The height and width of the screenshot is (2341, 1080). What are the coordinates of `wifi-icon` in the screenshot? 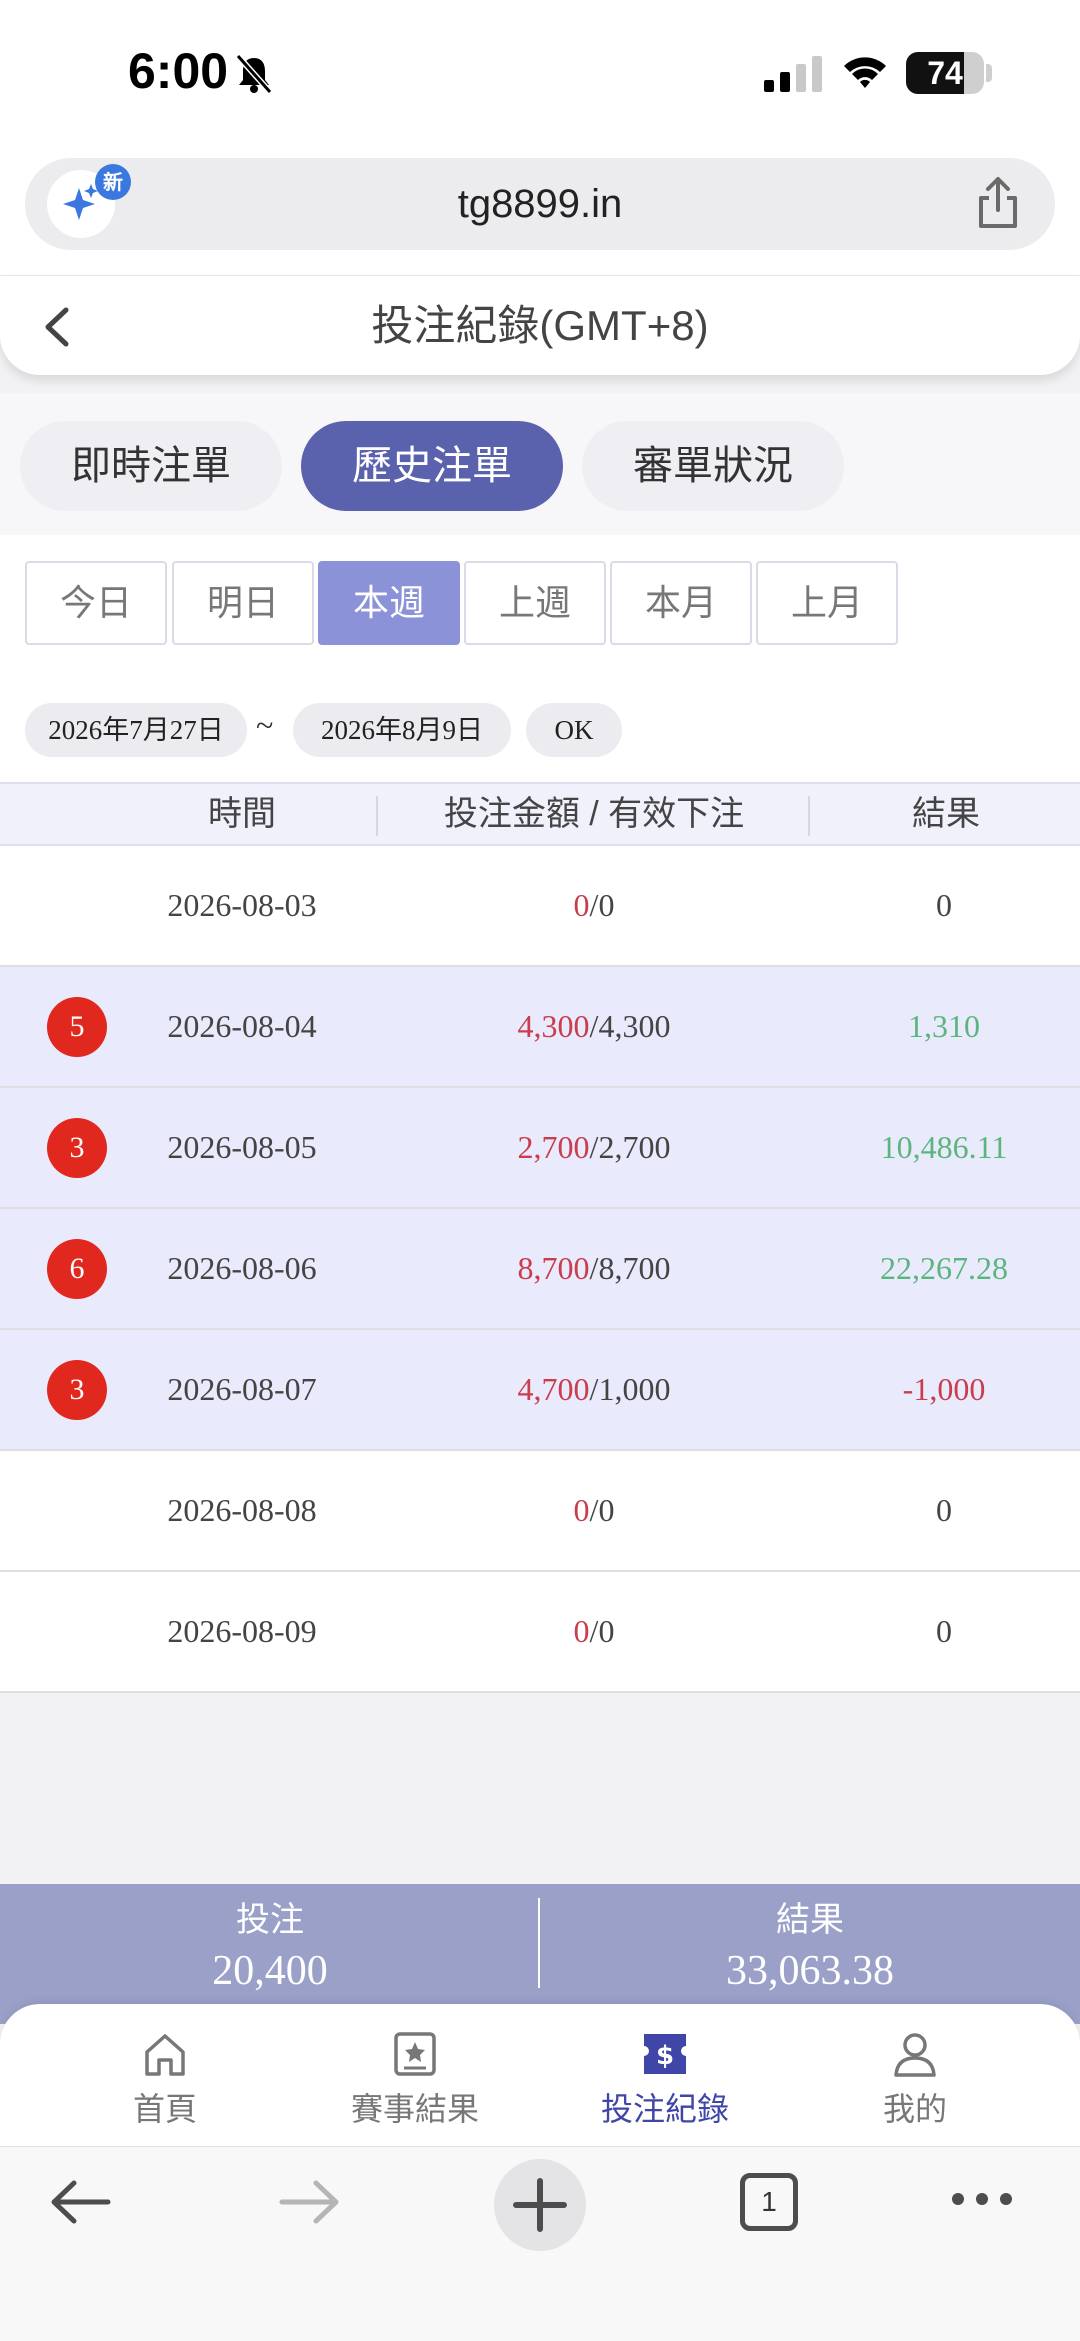 It's located at (865, 72).